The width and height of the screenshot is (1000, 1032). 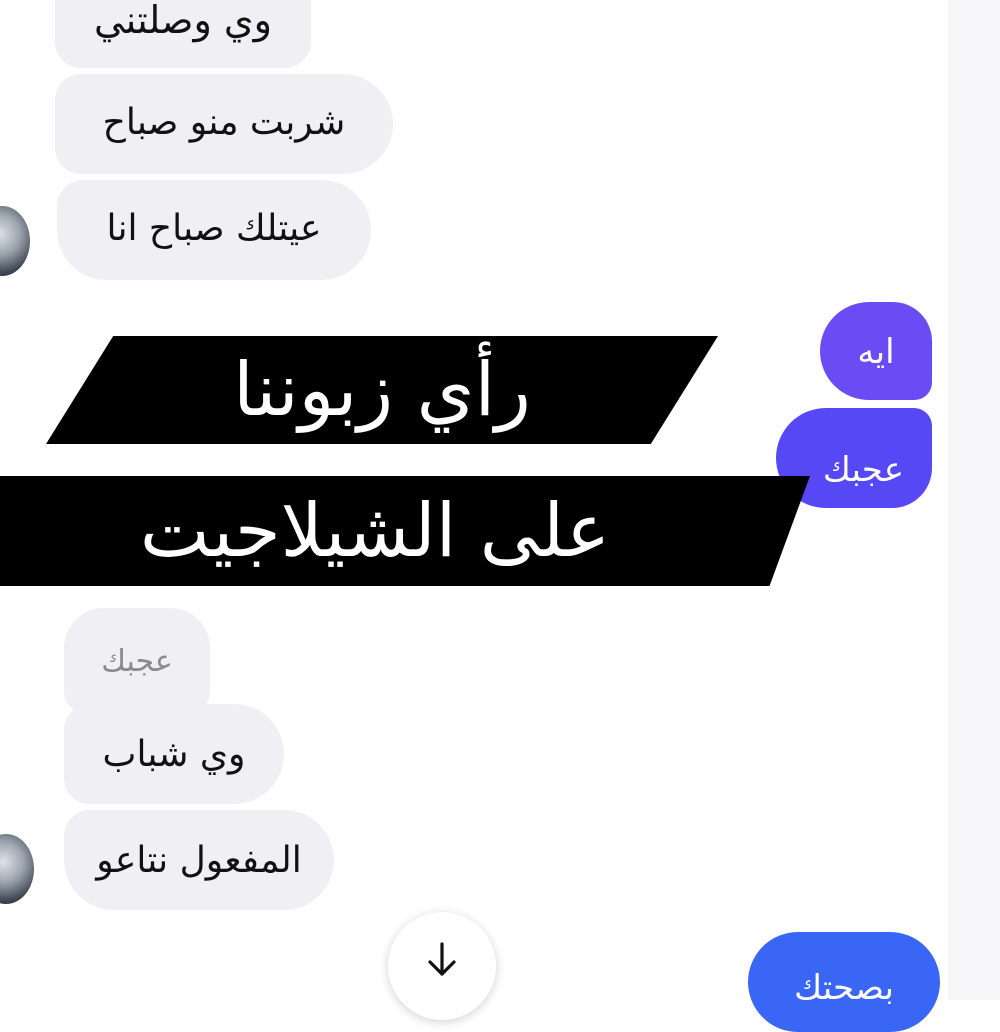 I want to click on scroll-down-button, so click(x=442, y=966).